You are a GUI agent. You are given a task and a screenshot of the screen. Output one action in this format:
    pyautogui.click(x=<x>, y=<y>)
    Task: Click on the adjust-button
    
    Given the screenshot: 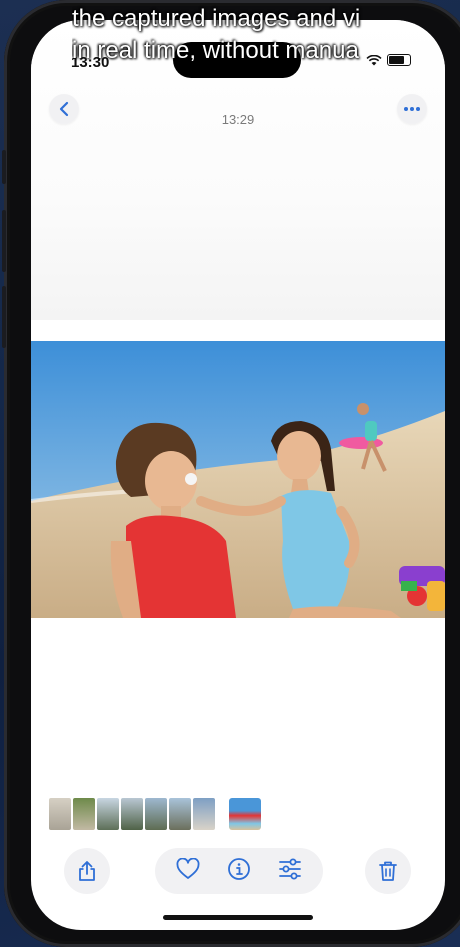 What is the action you would take?
    pyautogui.click(x=290, y=871)
    